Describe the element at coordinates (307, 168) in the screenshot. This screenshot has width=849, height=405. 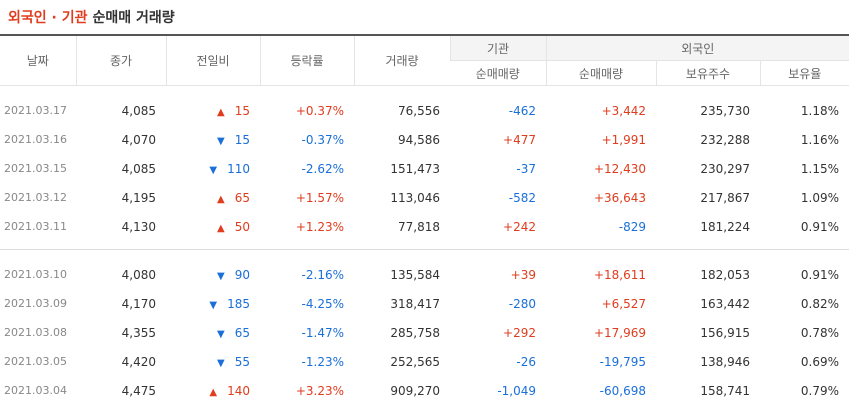
I see `cell-rate: -2.62%` at that location.